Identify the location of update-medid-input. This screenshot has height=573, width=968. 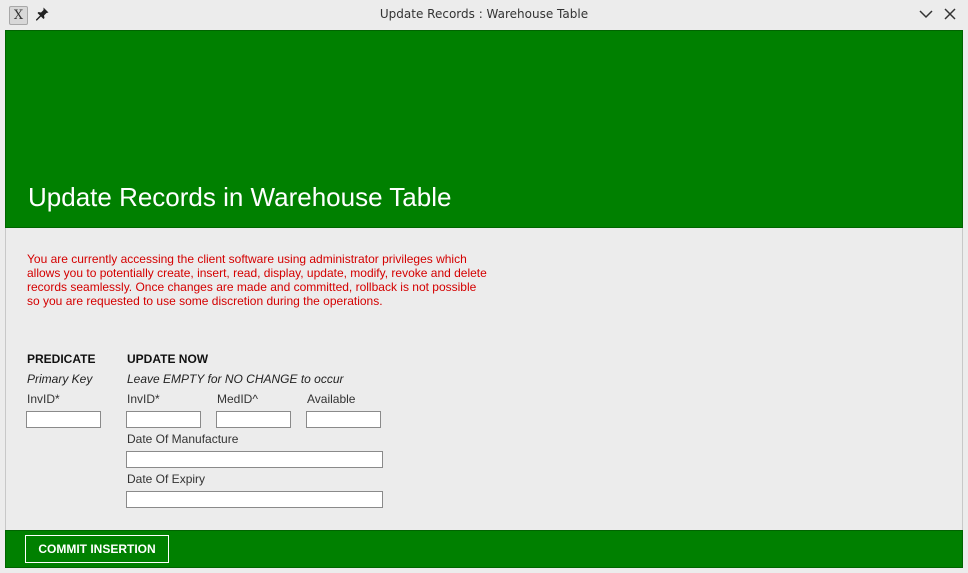
(253, 419).